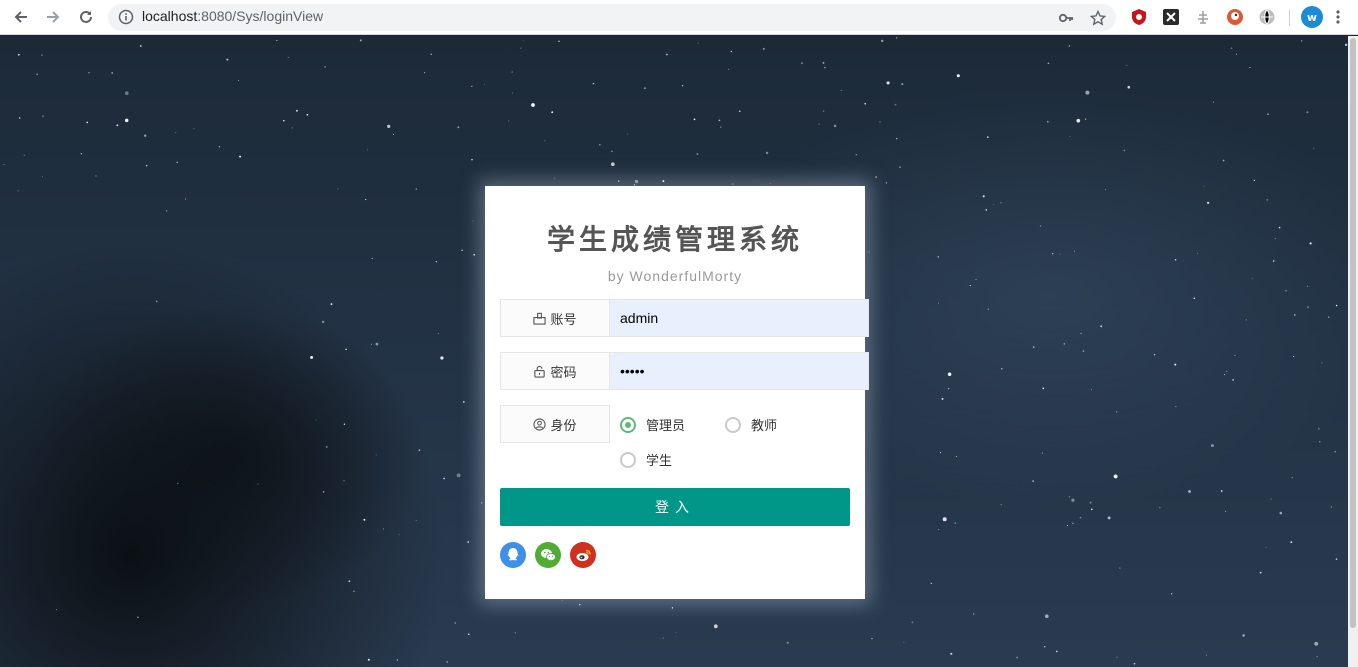 This screenshot has width=1358, height=667. Describe the element at coordinates (659, 461) in the screenshot. I see `role-option-label: 学生` at that location.